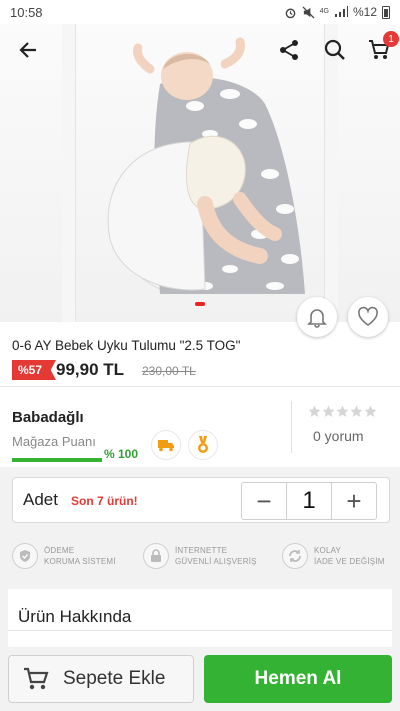  I want to click on add-to-cart-label: Sepete Ekle, so click(114, 678).